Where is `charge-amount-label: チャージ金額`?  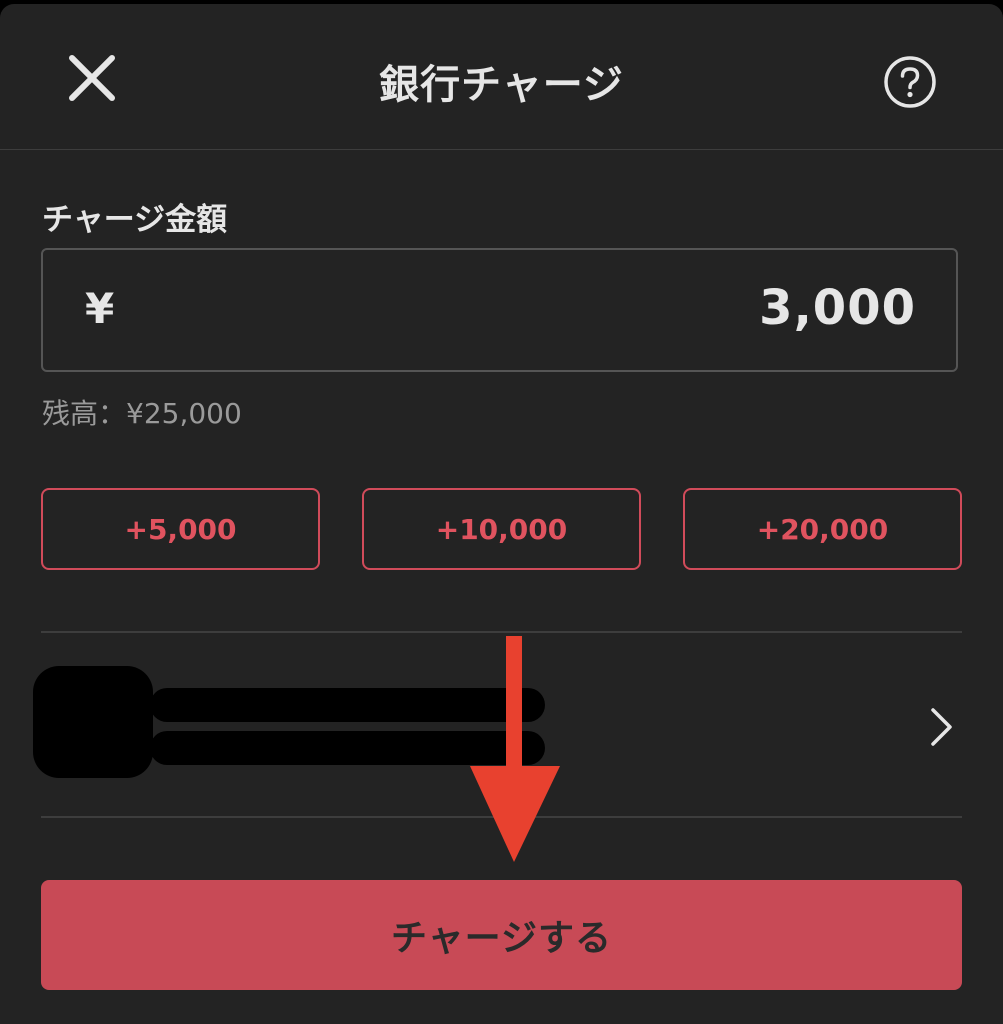 charge-amount-label: チャージ金額 is located at coordinates (135, 220).